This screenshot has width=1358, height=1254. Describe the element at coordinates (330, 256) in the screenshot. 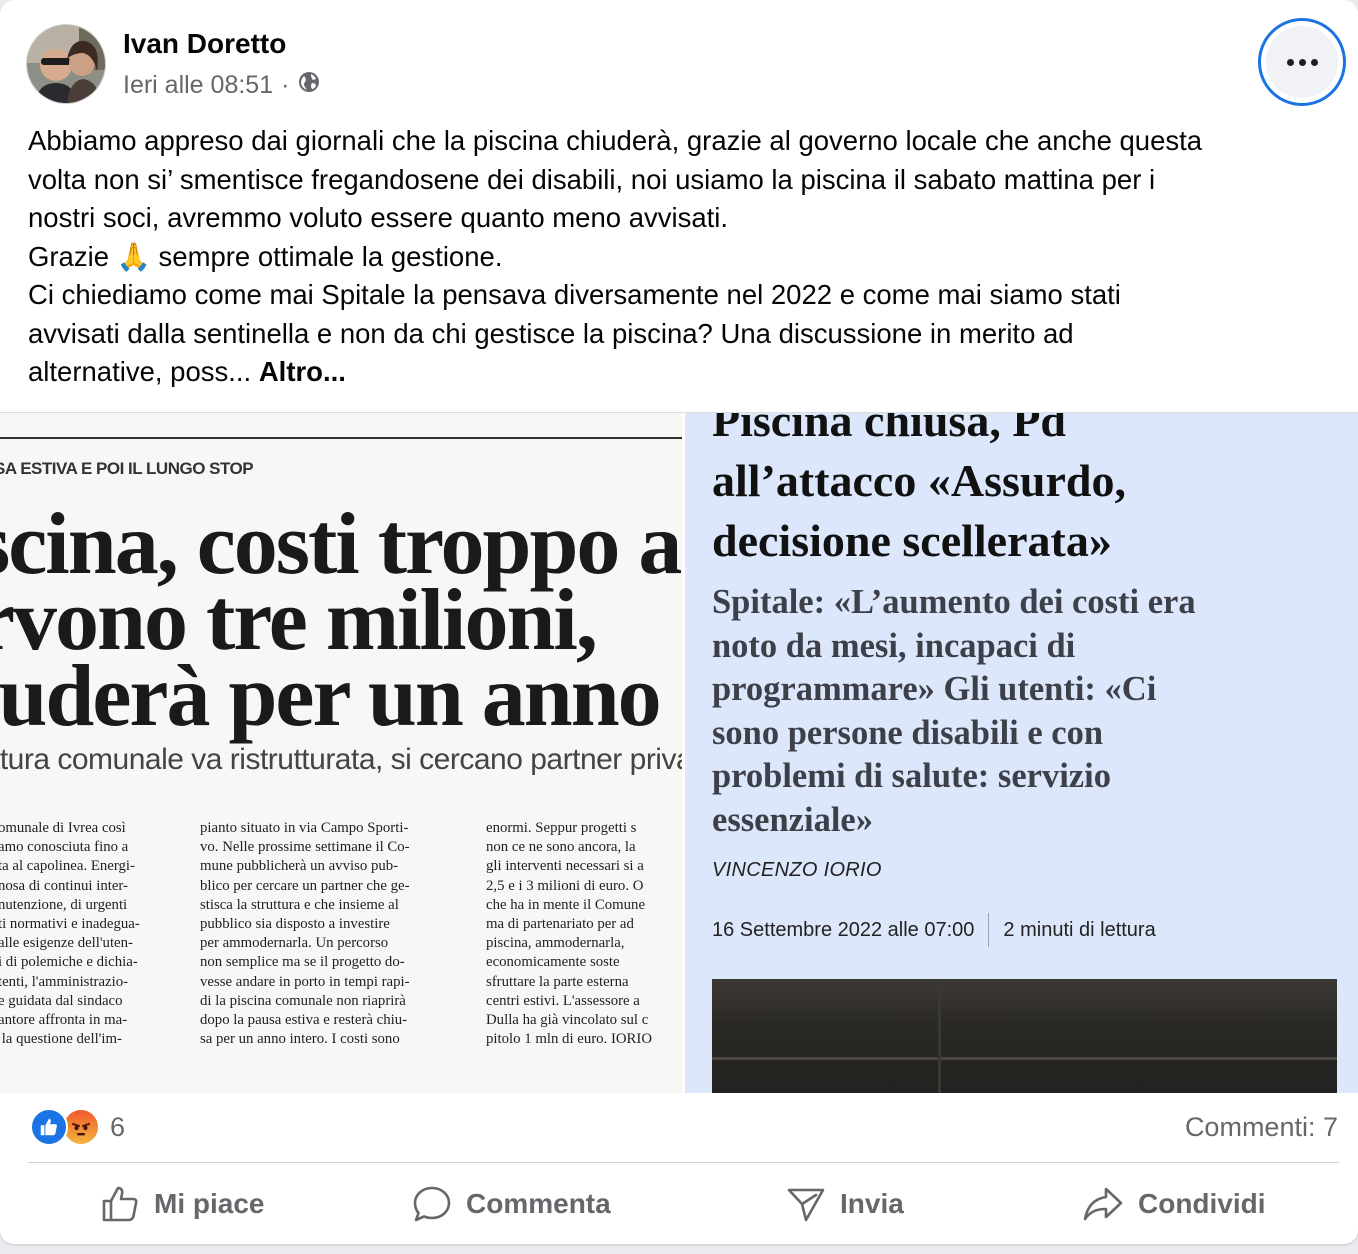

I see `thanks-rest: sempre ottimale la gestione.` at that location.